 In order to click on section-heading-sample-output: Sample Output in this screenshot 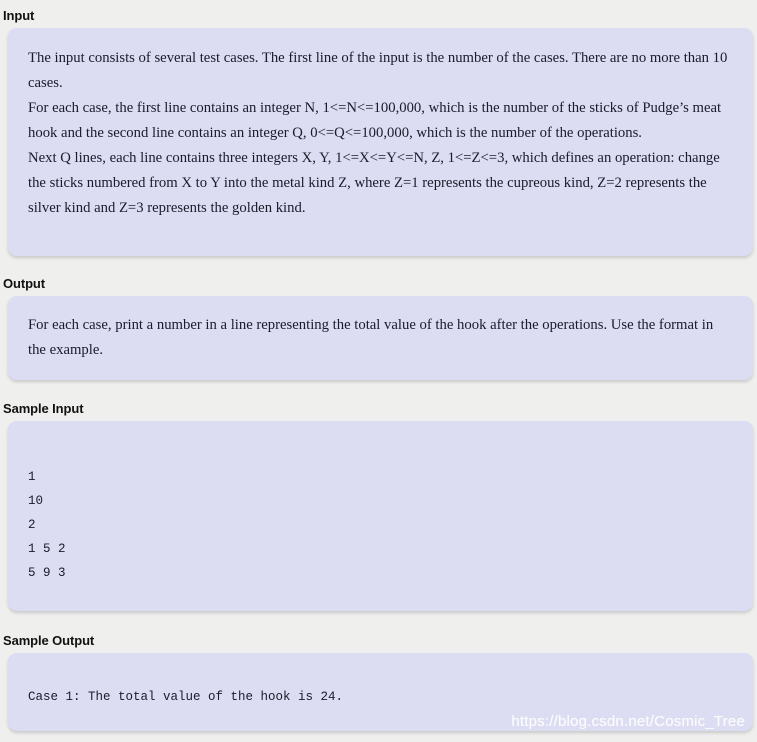, I will do `click(49, 640)`.